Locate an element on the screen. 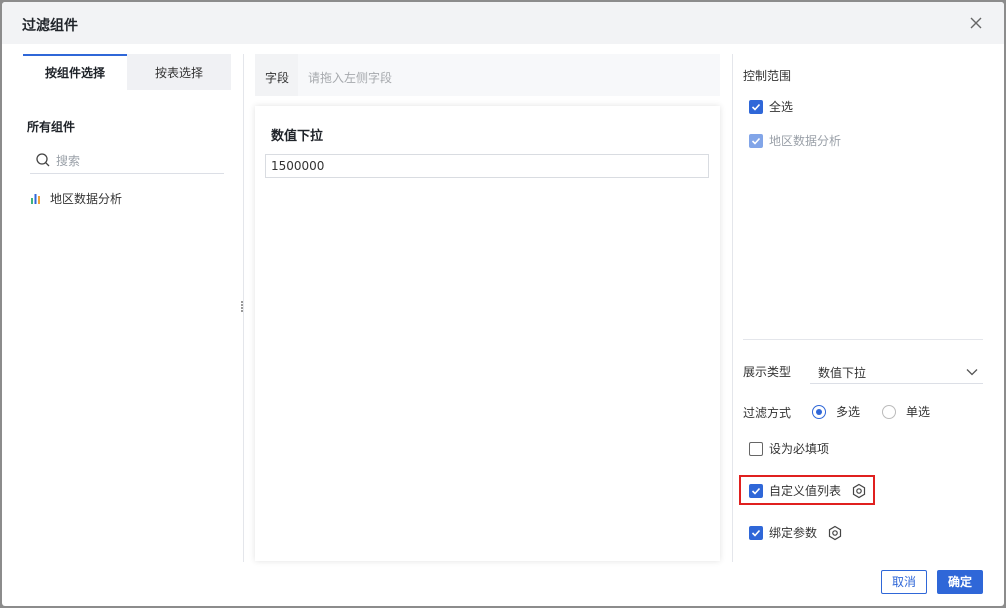 The width and height of the screenshot is (1006, 608). custom-value-list-checkbox: 自定义值列表 is located at coordinates (808, 490).